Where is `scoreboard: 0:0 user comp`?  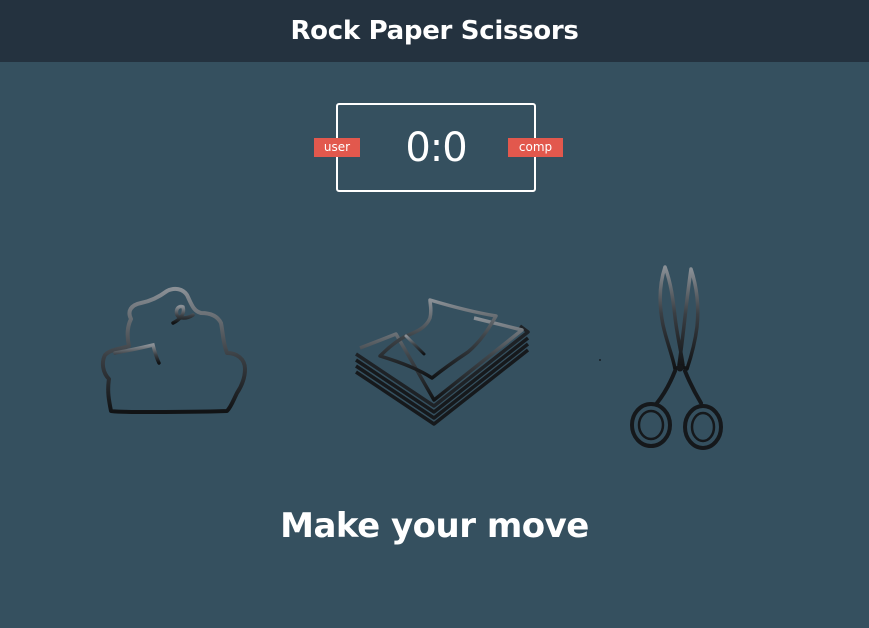
scoreboard: 0:0 user comp is located at coordinates (438, 147).